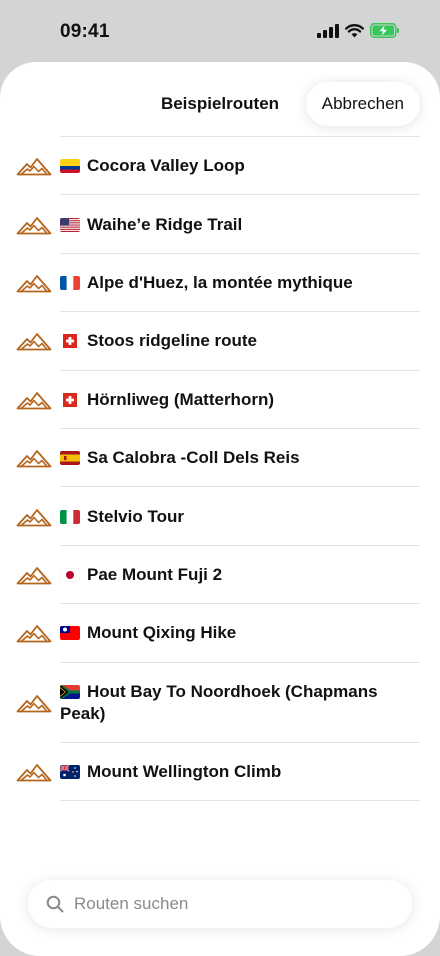  Describe the element at coordinates (70, 166) in the screenshot. I see `colombia-flag-icon` at that location.